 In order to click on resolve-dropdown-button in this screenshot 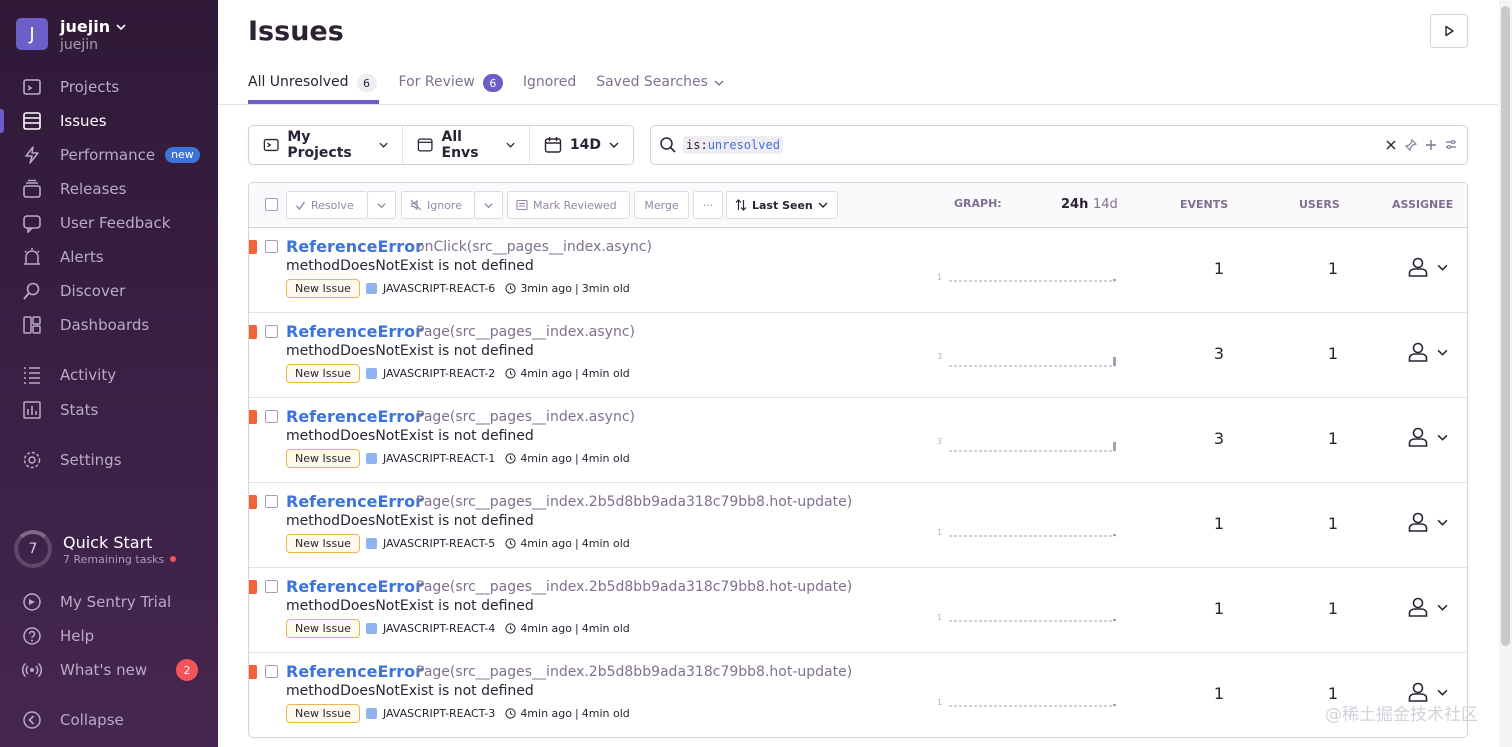, I will do `click(381, 205)`.